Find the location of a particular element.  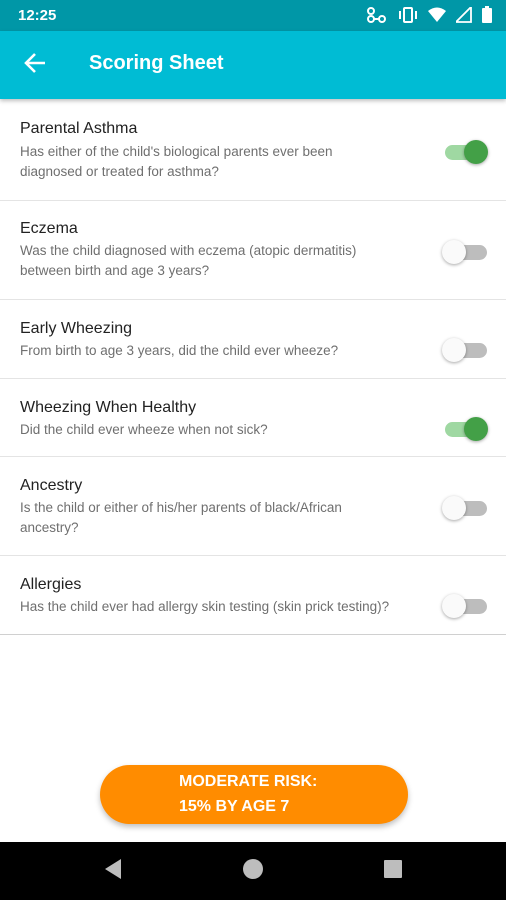

question-description: Did the child ever wheeze when not sick? is located at coordinates (225, 430).